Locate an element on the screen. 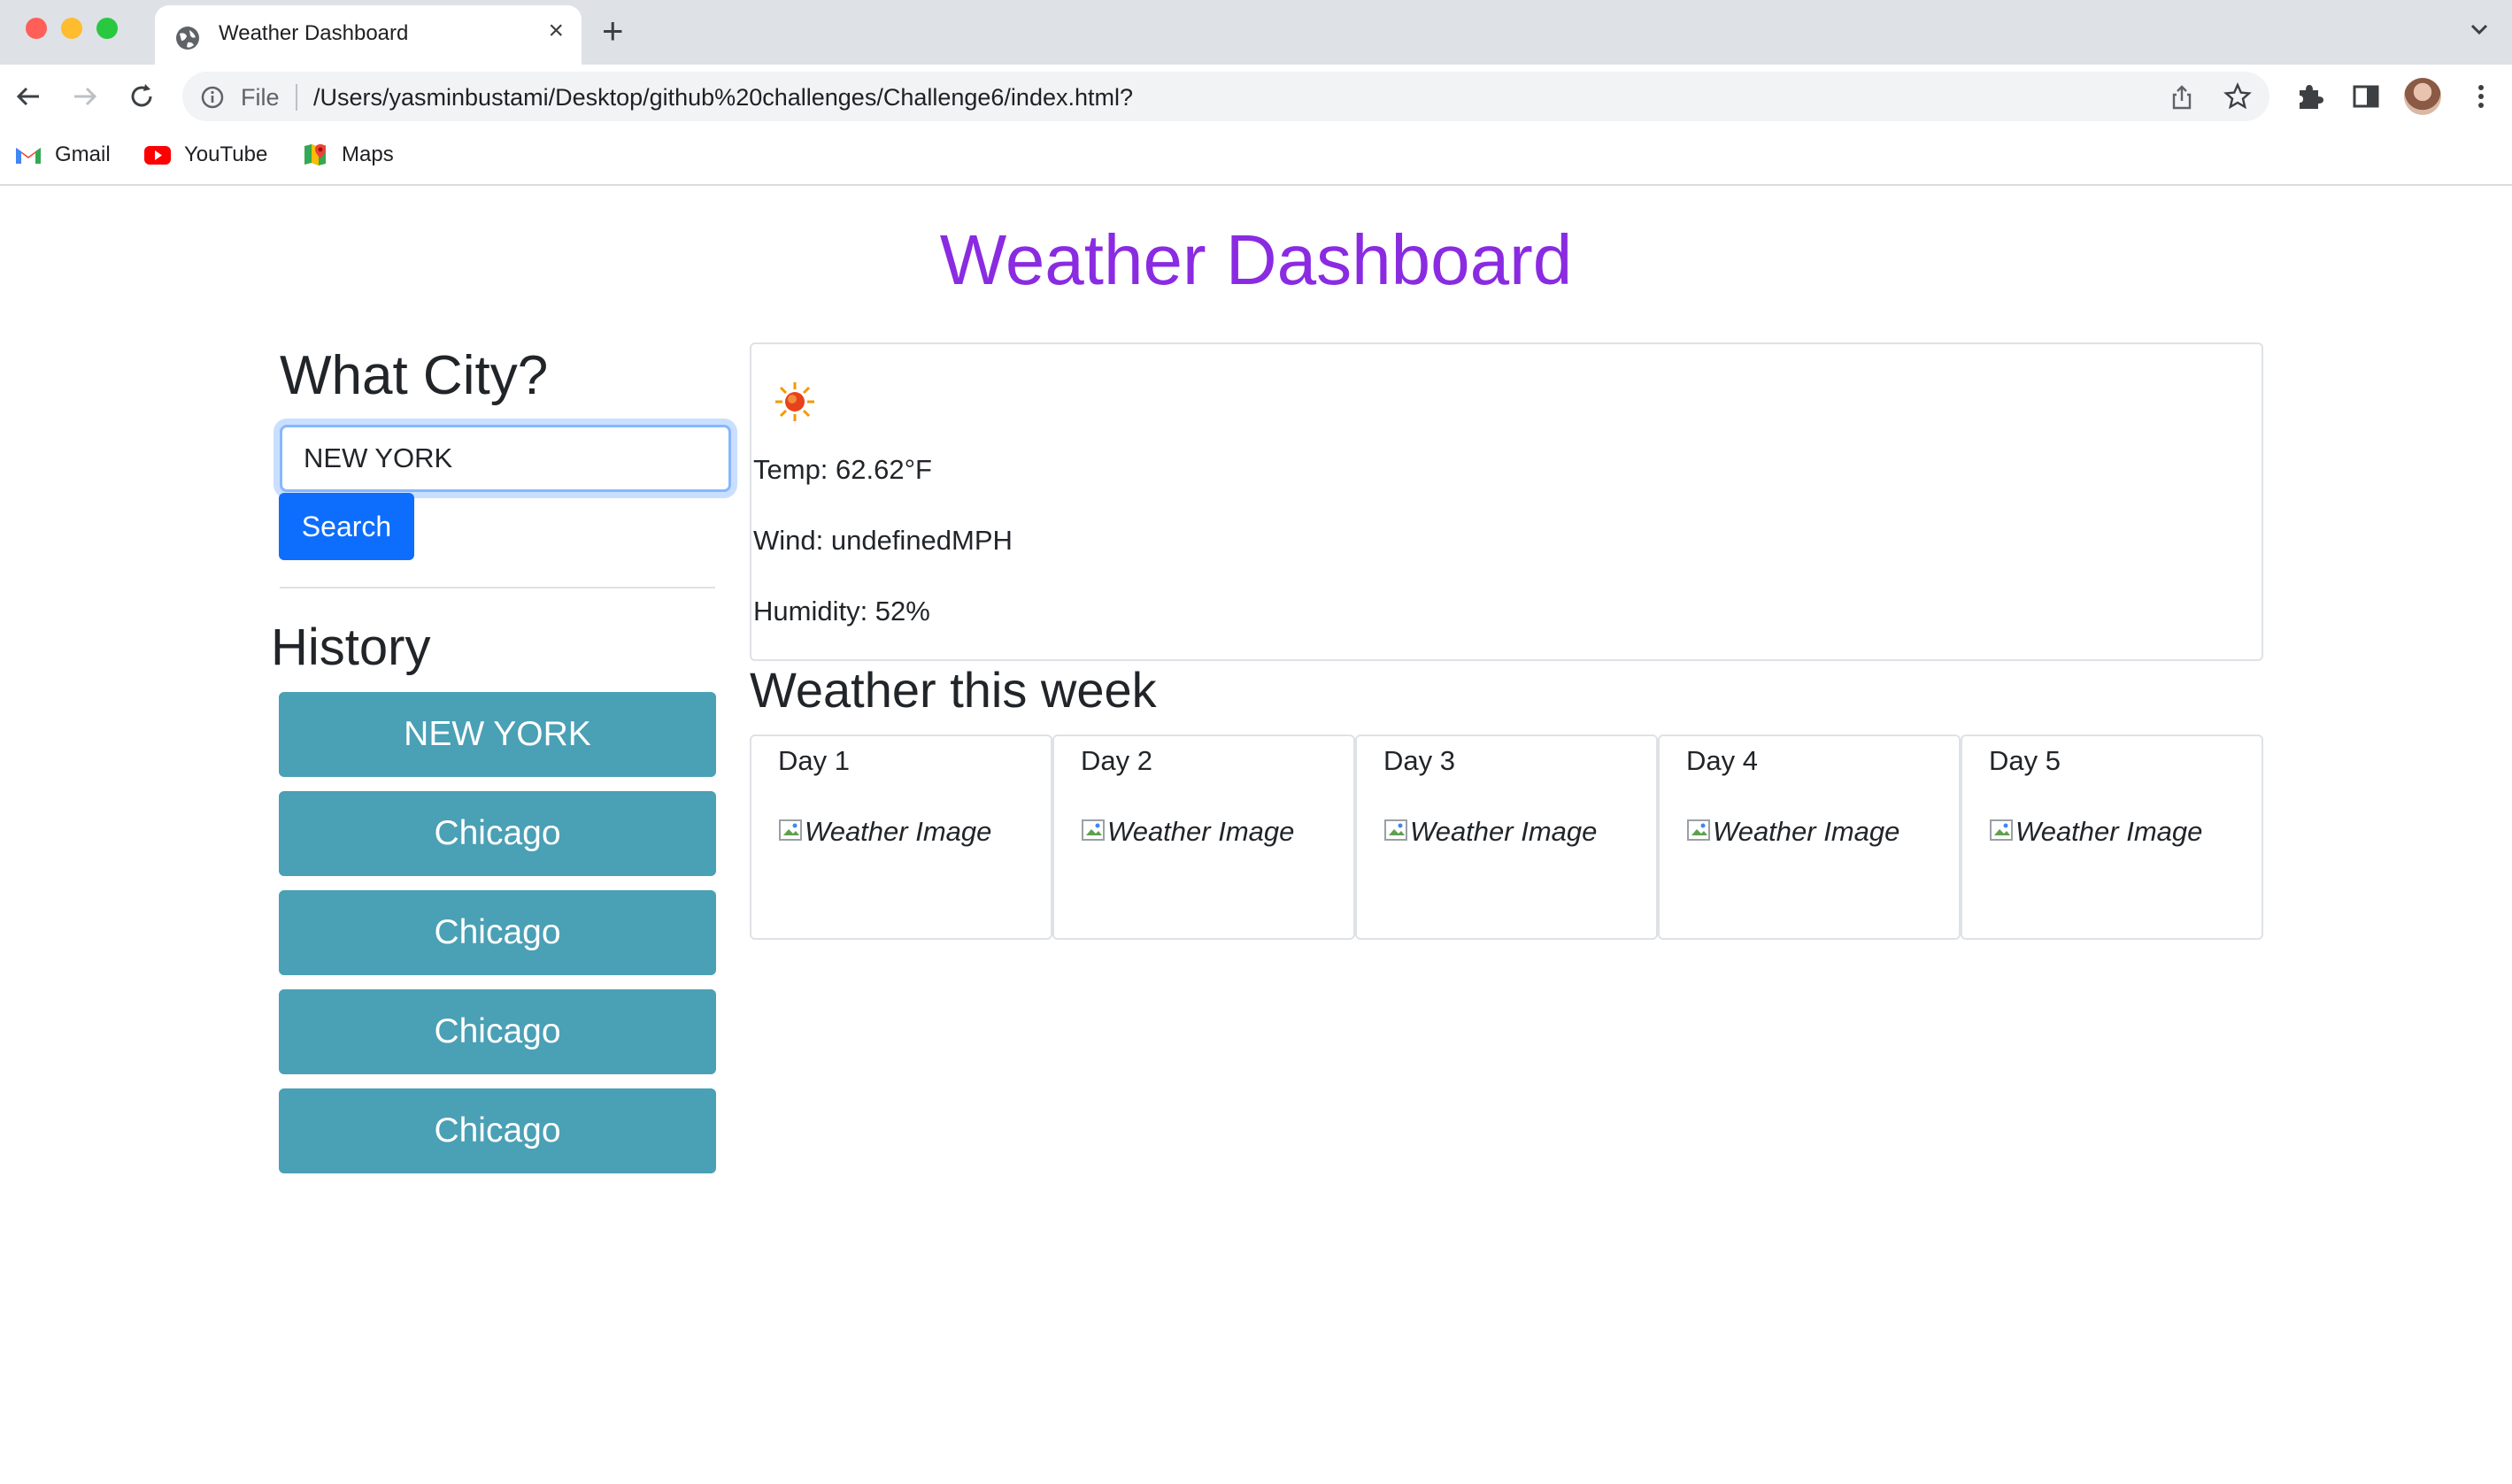 The height and width of the screenshot is (1484, 2512). sun-icon is located at coordinates (794, 401).